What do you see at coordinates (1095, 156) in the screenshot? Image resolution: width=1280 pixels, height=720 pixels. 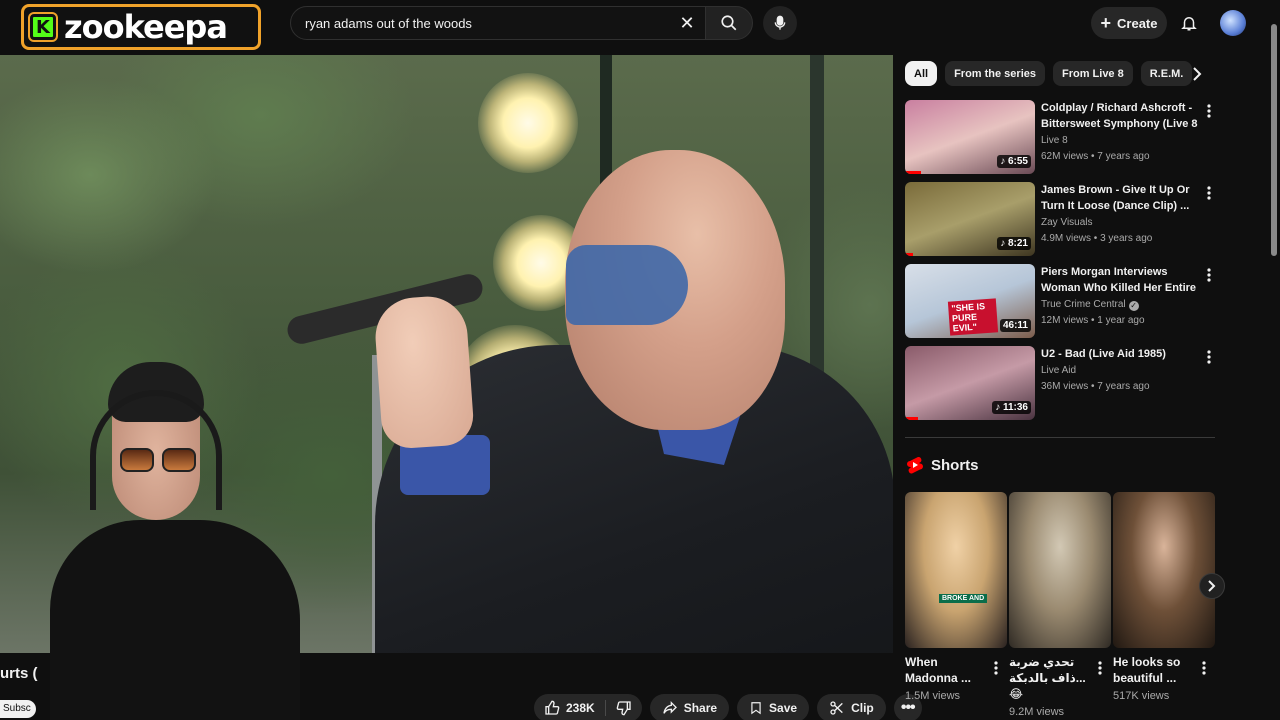 I see `video-meta: 62M views • 7 years ago` at bounding box center [1095, 156].